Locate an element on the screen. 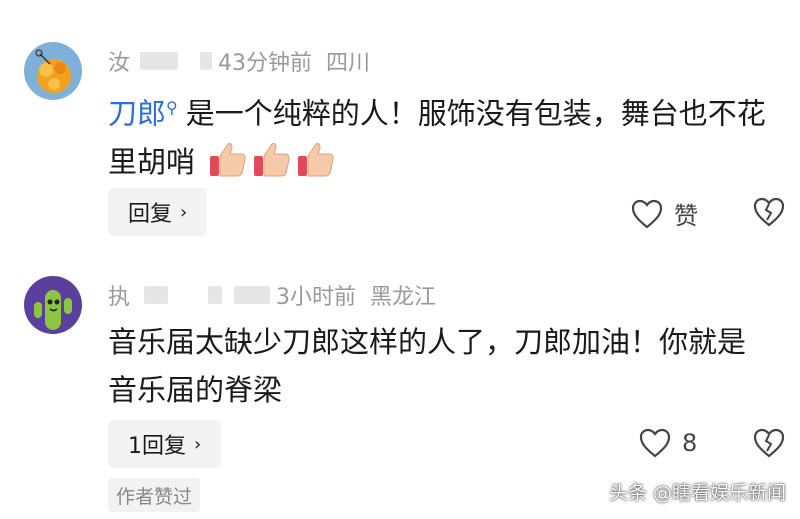  reply-label: 回复 is located at coordinates (150, 214).